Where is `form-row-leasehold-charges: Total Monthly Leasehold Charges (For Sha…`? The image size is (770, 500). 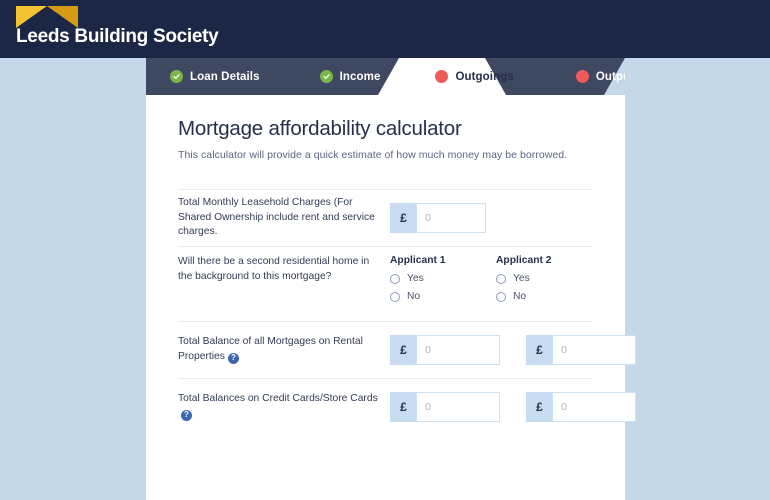
form-row-leasehold-charges: Total Monthly Leasehold Charges (For Sha… is located at coordinates (385, 218).